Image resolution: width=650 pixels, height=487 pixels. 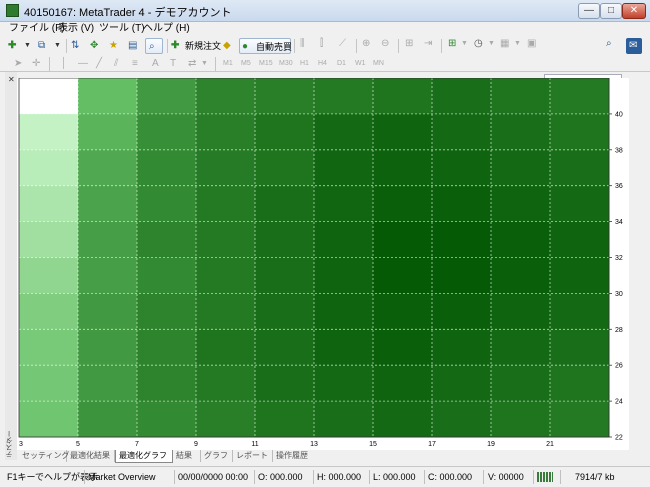 What do you see at coordinates (295, 456) in the screenshot?
I see `tab-journal: 操作履歴` at bounding box center [295, 456].